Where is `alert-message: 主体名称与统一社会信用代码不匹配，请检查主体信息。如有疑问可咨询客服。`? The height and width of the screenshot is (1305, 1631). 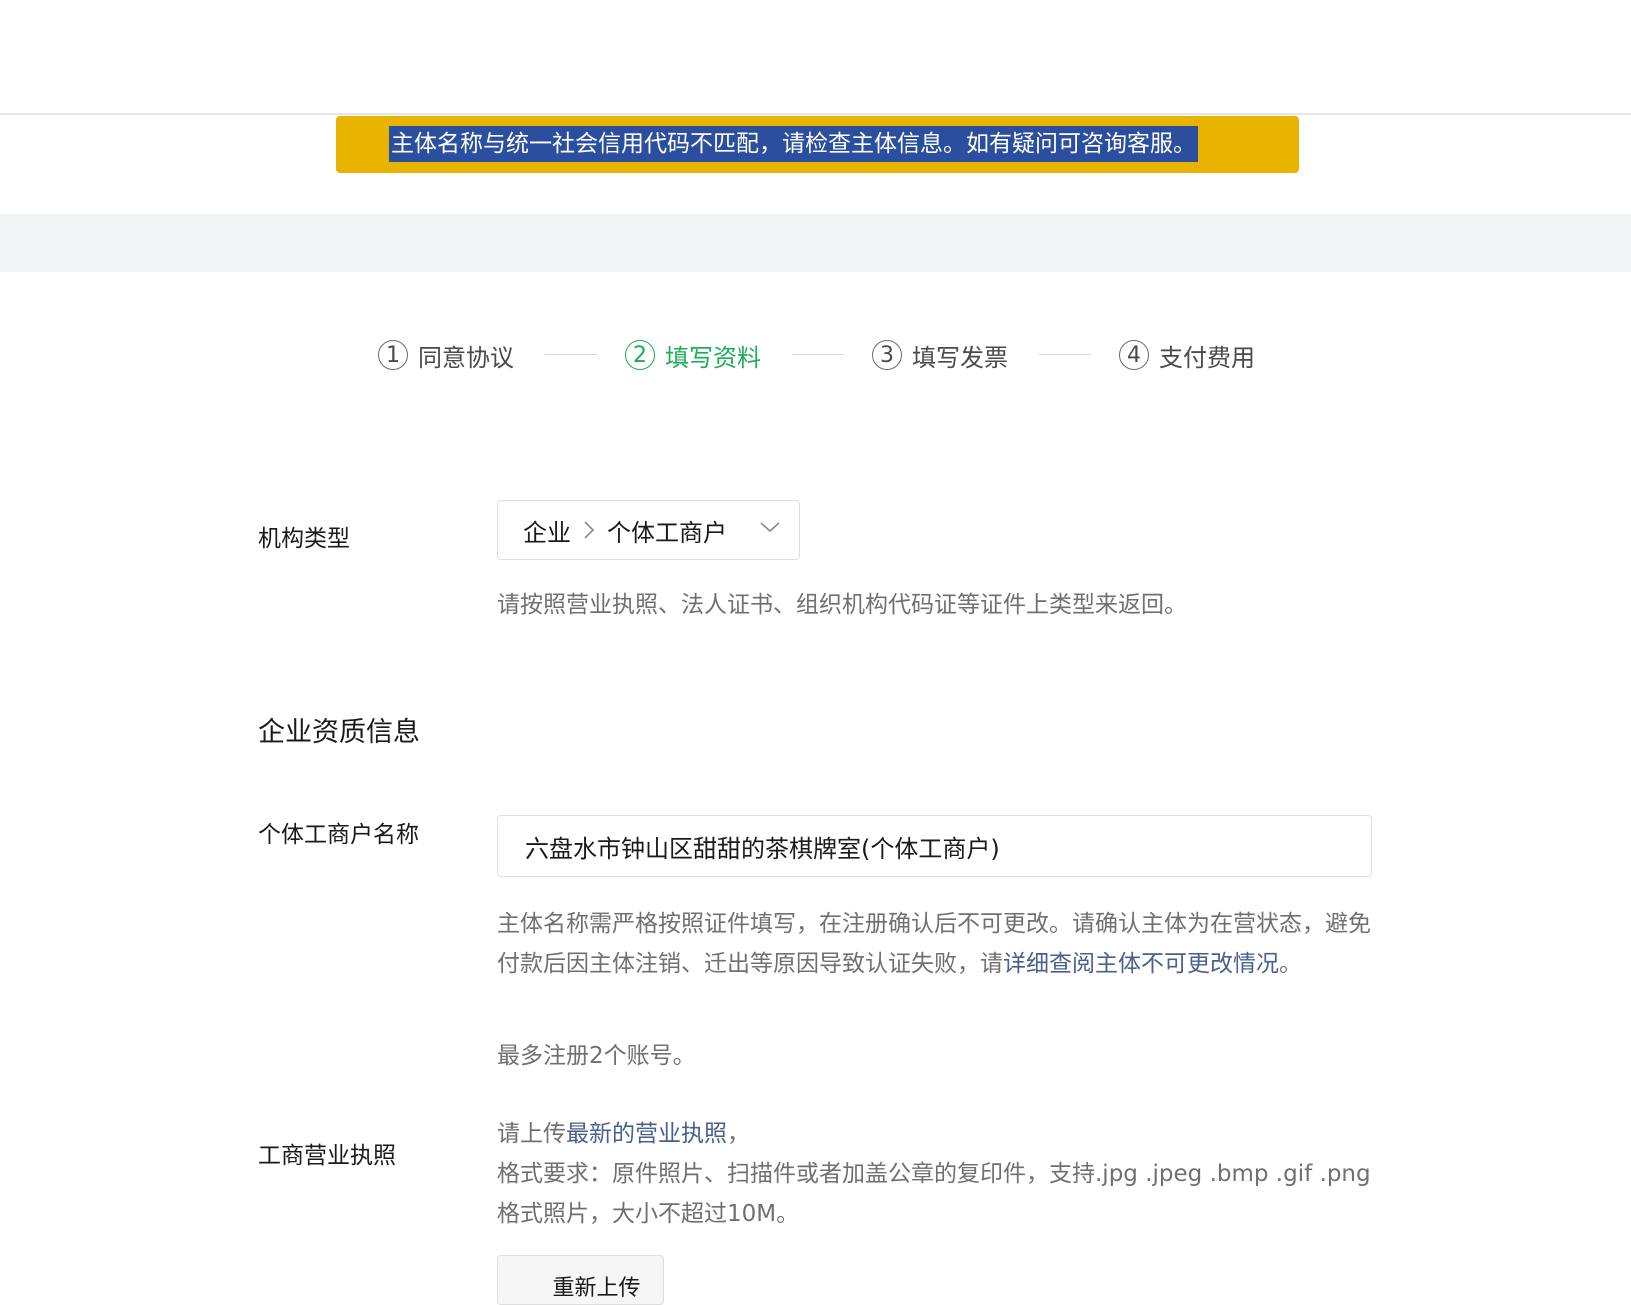 alert-message: 主体名称与统一社会信用代码不匹配，请检查主体信息。如有疑问可咨询客服。 is located at coordinates (793, 144).